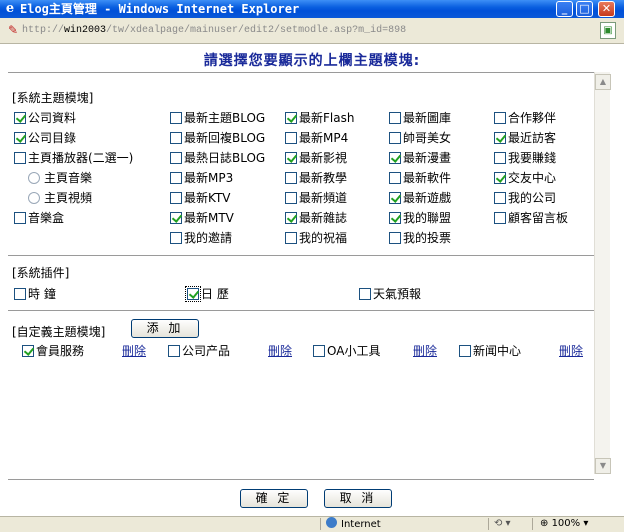  Describe the element at coordinates (201, 178) in the screenshot. I see `module-item: 最新MP3` at that location.